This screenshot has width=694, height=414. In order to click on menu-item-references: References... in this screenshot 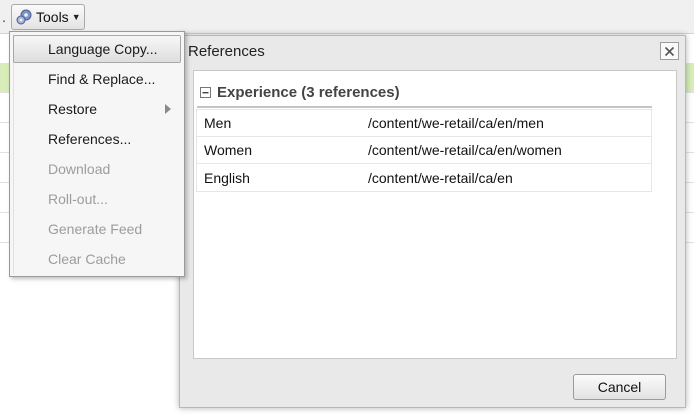, I will do `click(97, 139)`.